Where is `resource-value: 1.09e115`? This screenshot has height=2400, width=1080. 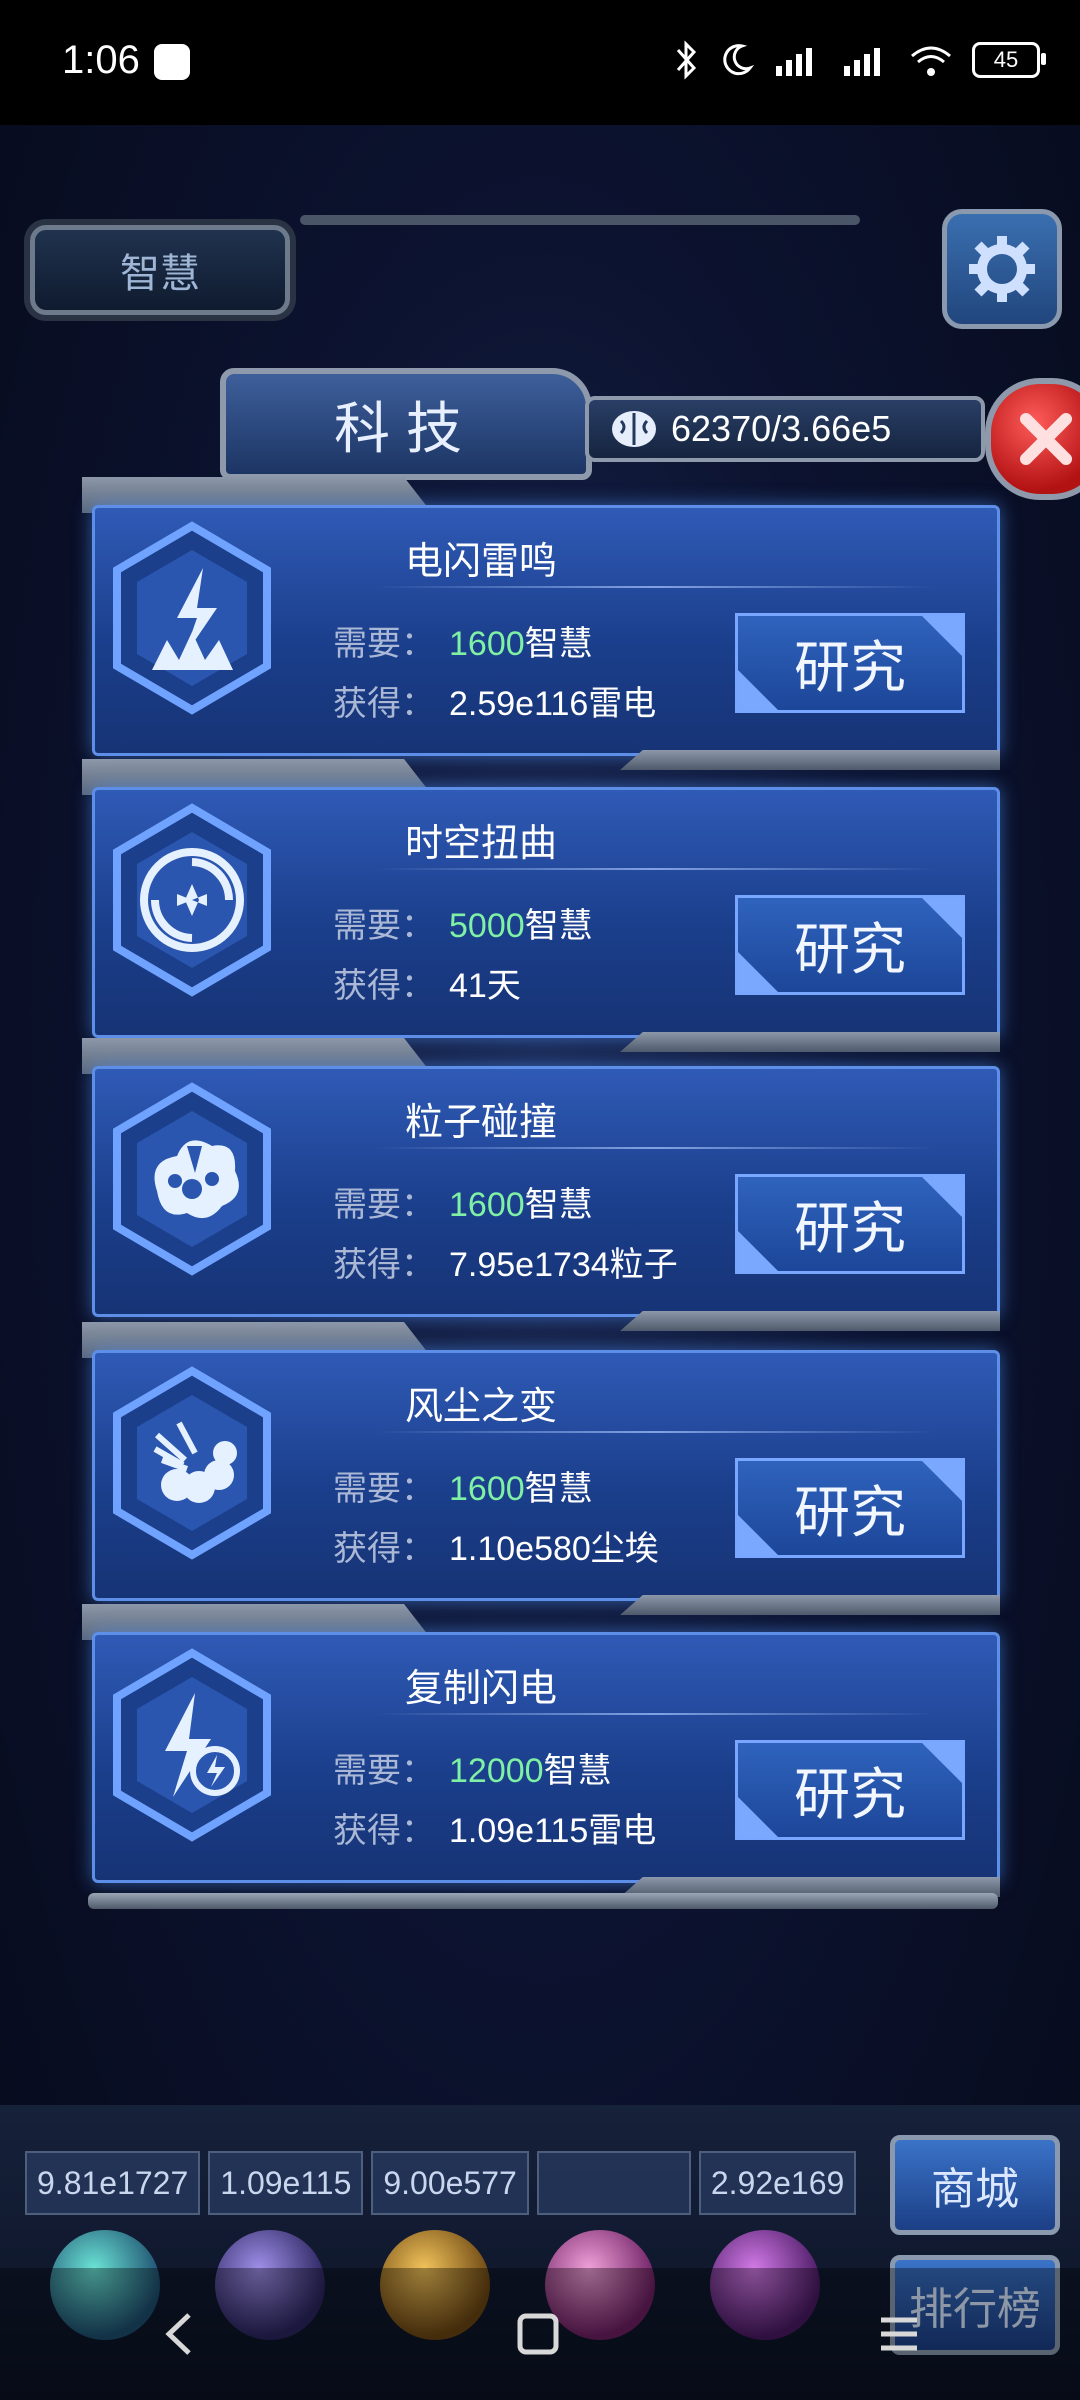
resource-value: 1.09e115 is located at coordinates (286, 2183).